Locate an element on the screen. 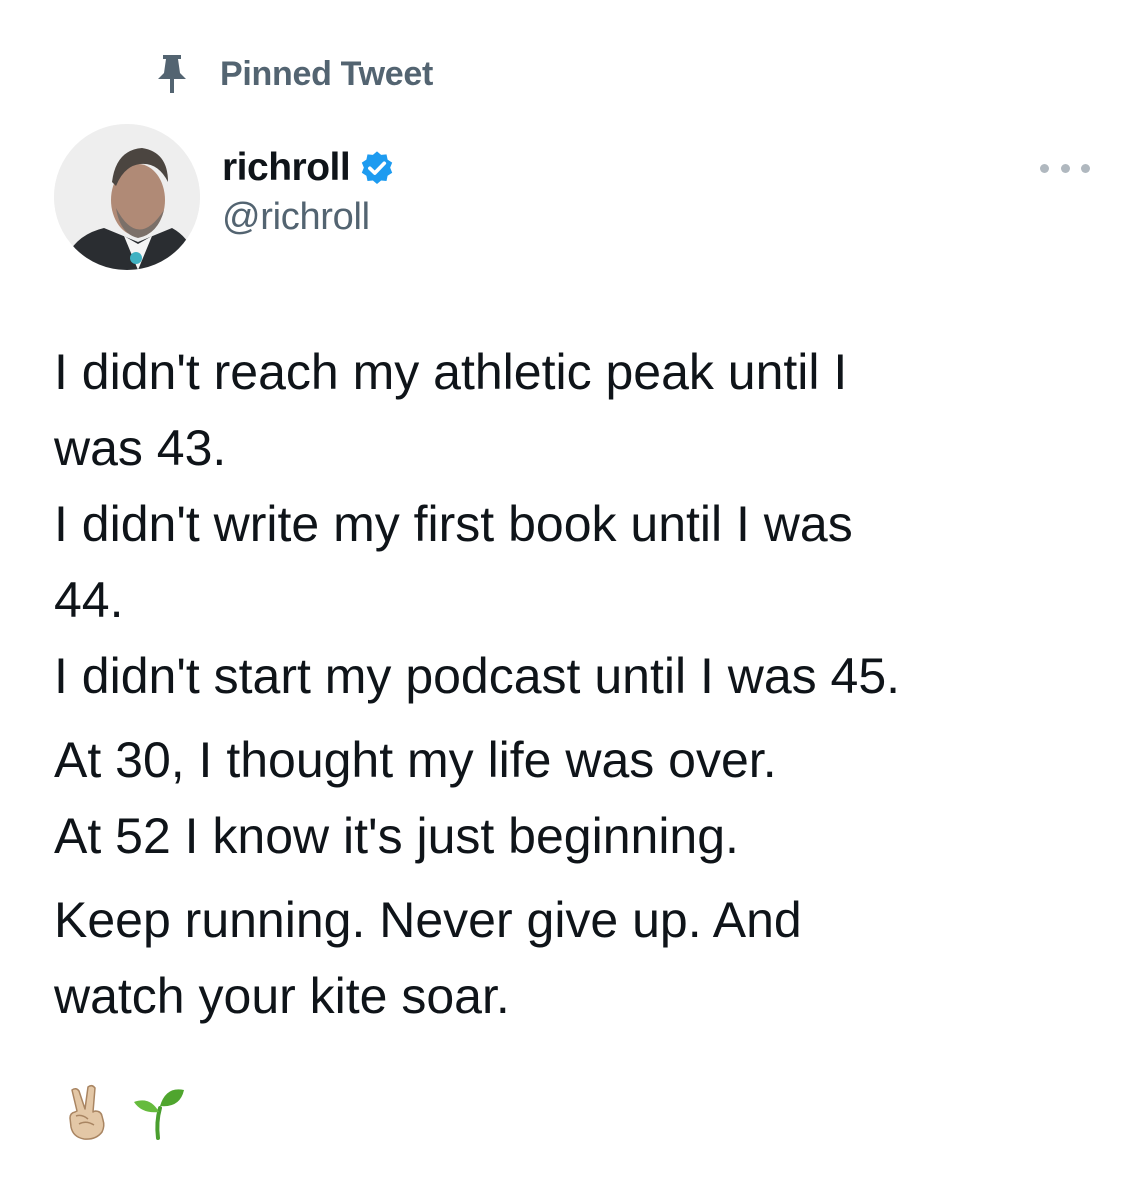  pinned-tweet-indicator: Pinned Tweet is located at coordinates (291, 74).